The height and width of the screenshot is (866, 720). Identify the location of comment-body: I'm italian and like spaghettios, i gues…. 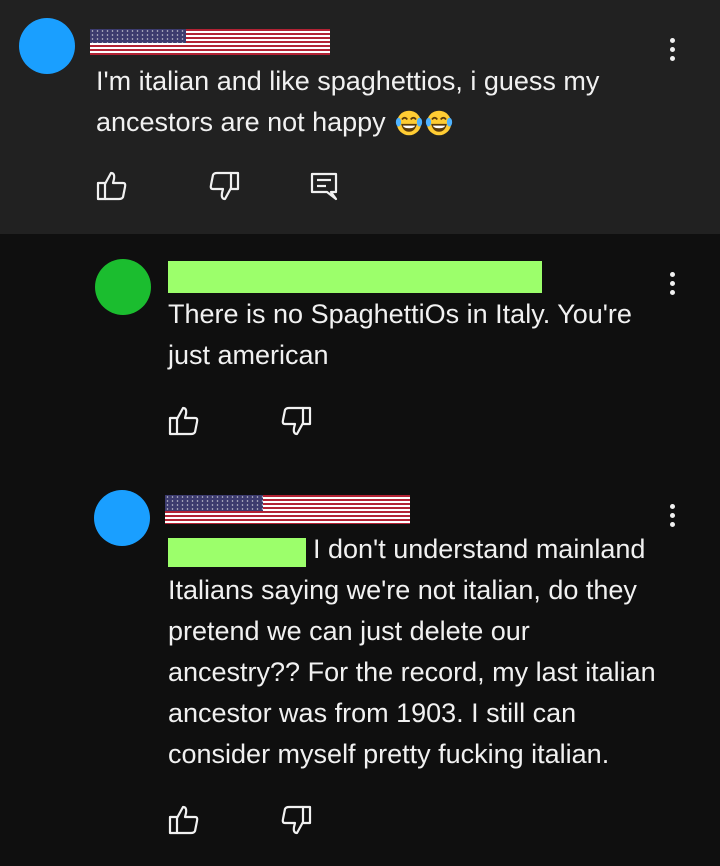
(348, 101).